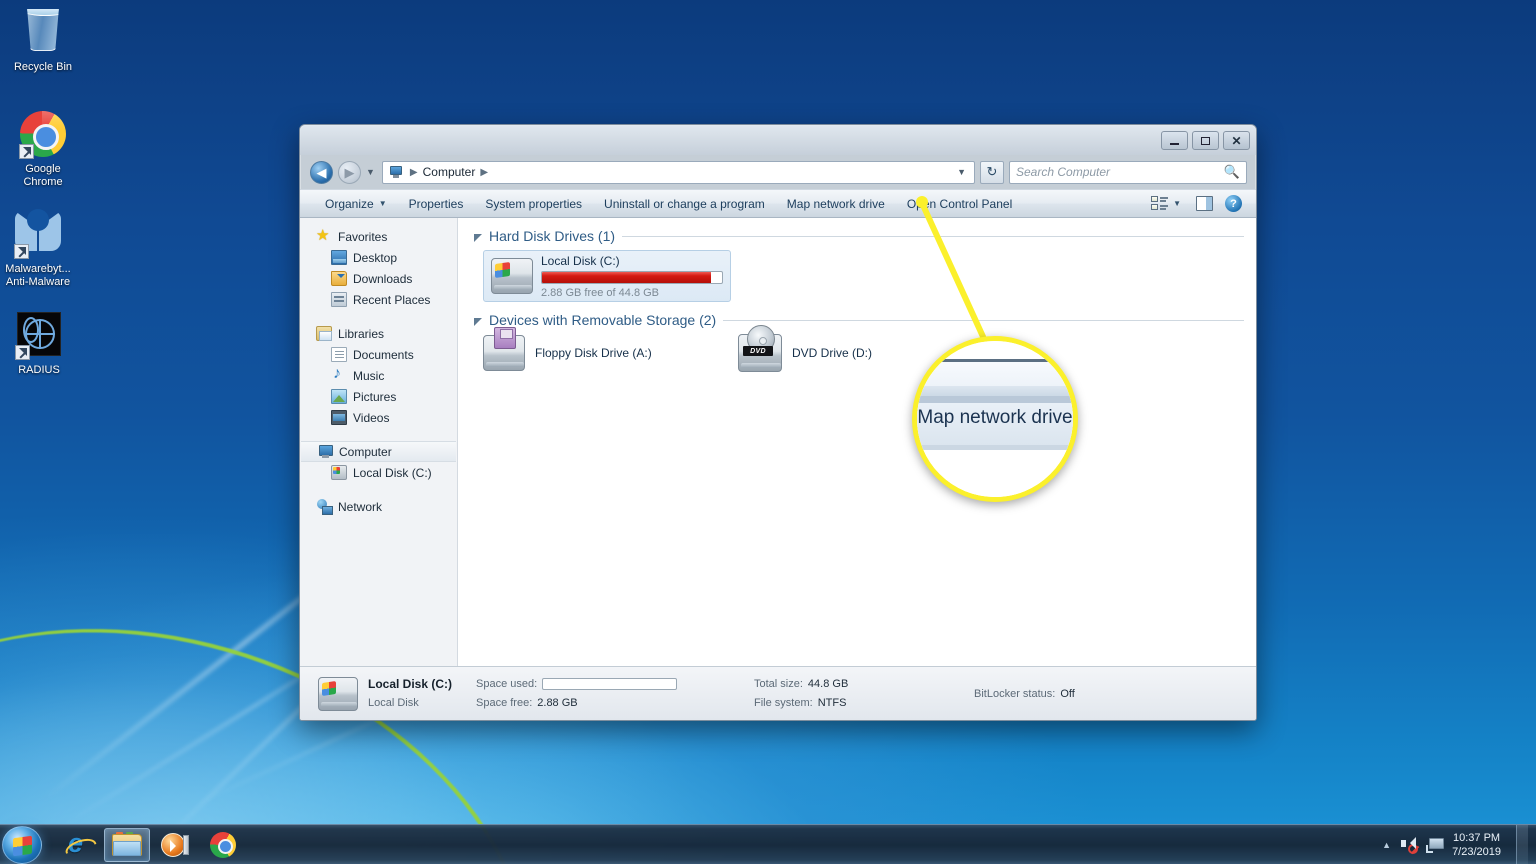  Describe the element at coordinates (995, 374) in the screenshot. I see `magnifier-band` at that location.